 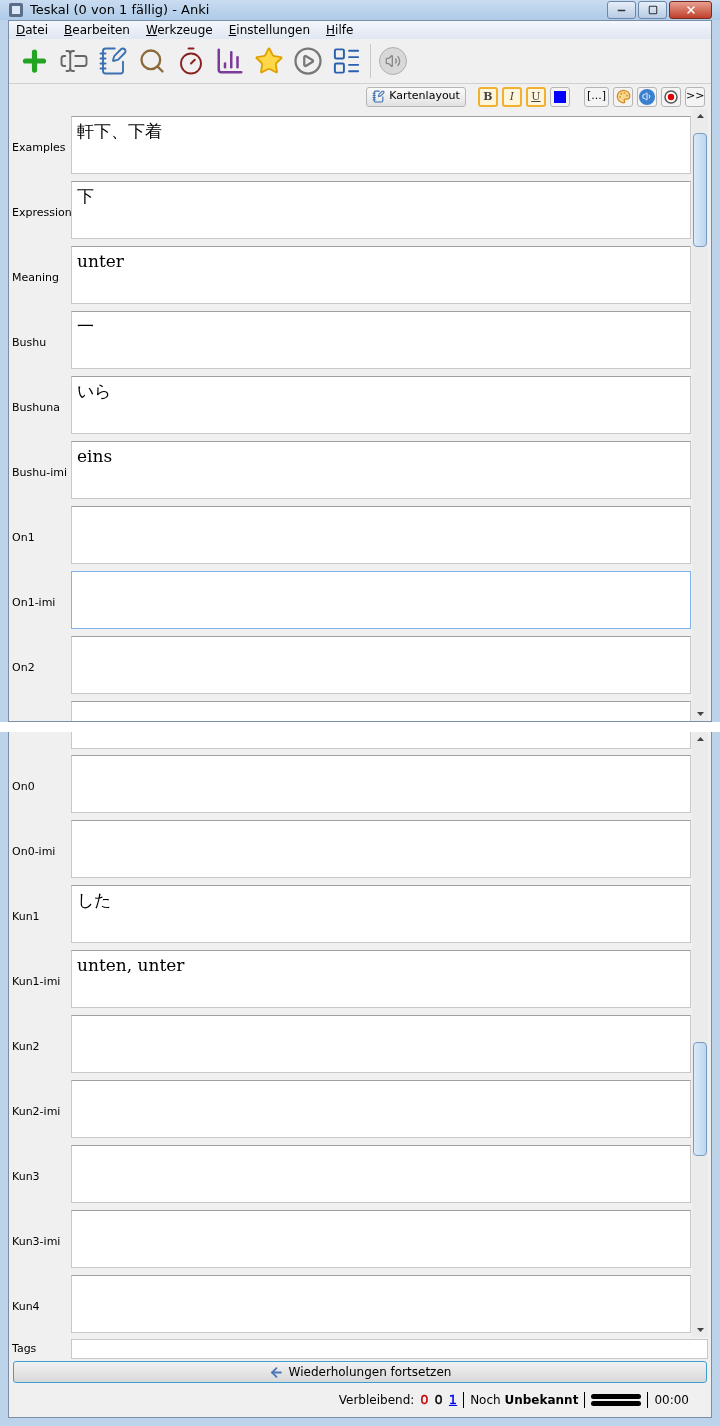 I want to click on underline-button: U, so click(x=535, y=96).